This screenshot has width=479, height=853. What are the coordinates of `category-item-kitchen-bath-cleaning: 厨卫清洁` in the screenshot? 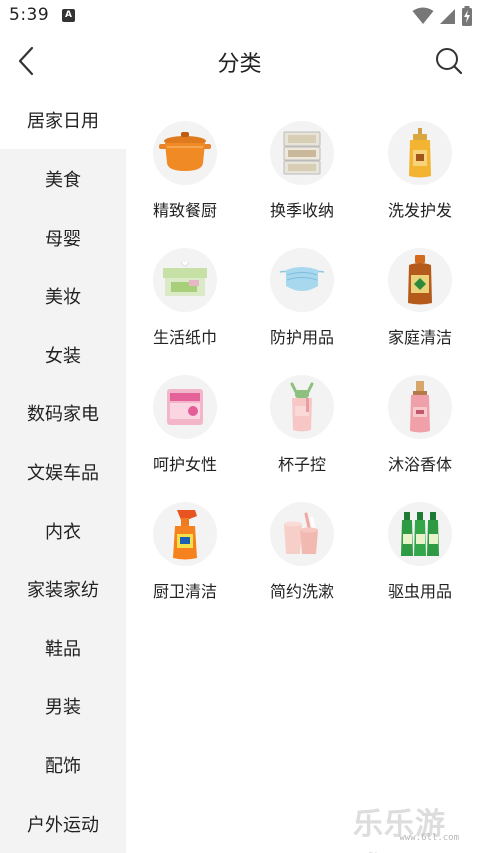 It's located at (185, 562).